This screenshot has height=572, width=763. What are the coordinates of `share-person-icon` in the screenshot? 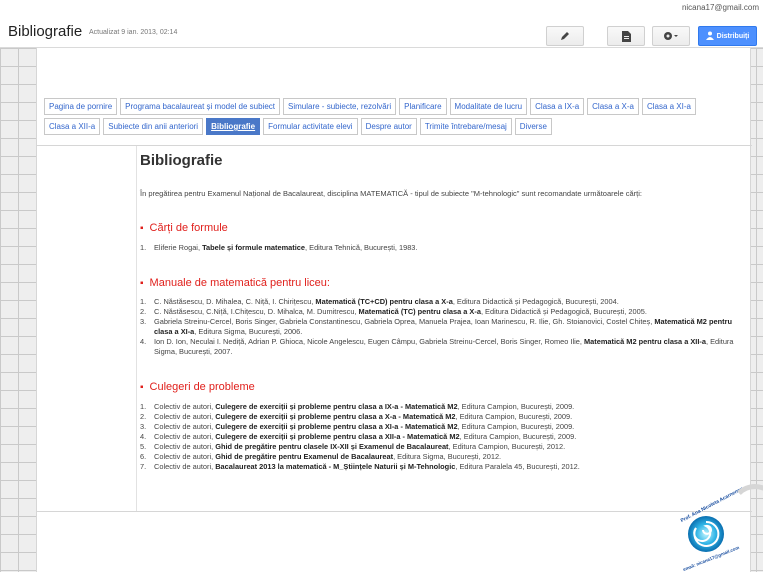 It's located at (709, 36).